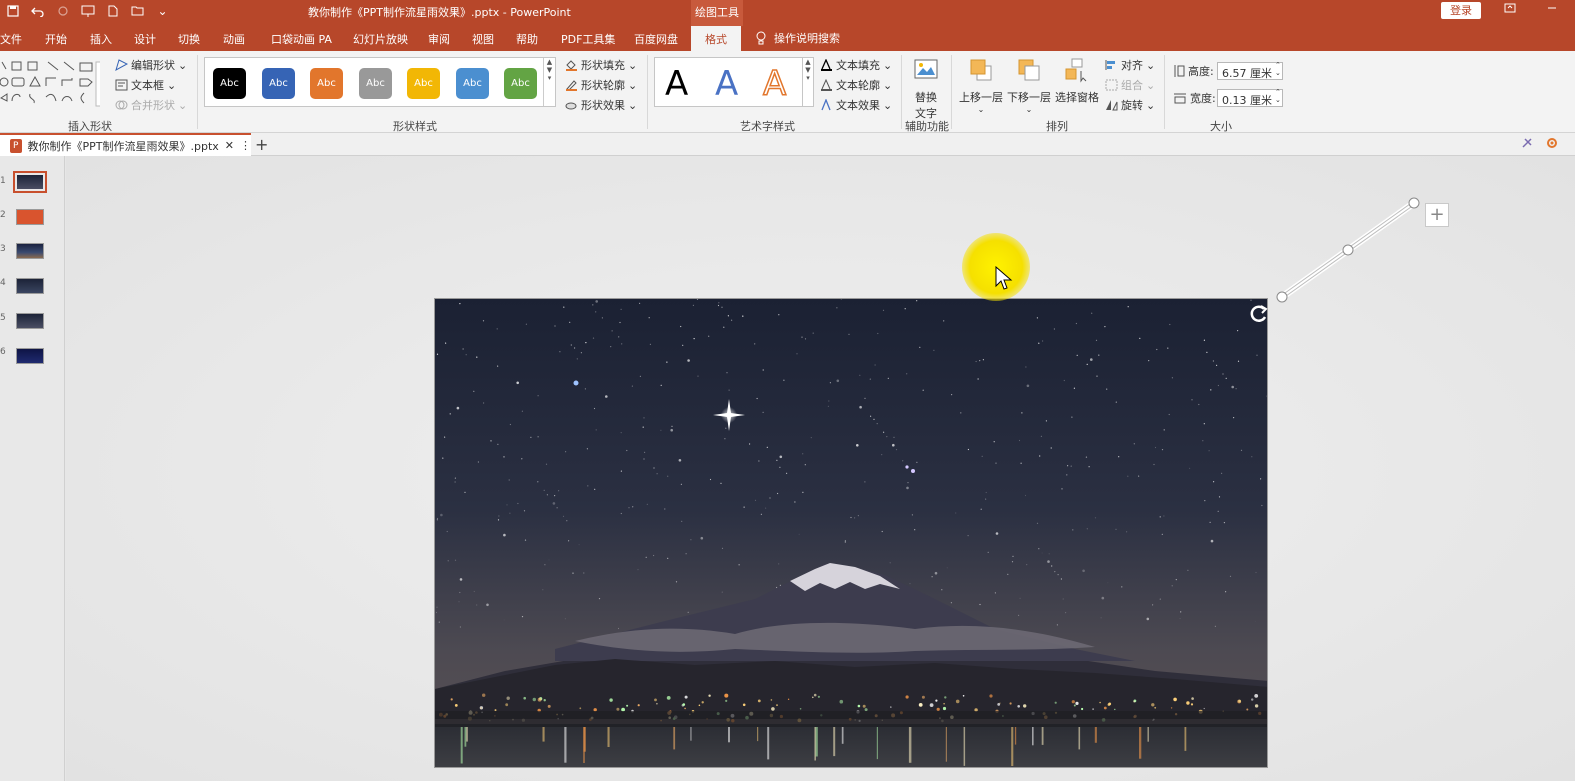 The image size is (1575, 781). I want to click on tab-menu-icon: ⋮, so click(245, 145).